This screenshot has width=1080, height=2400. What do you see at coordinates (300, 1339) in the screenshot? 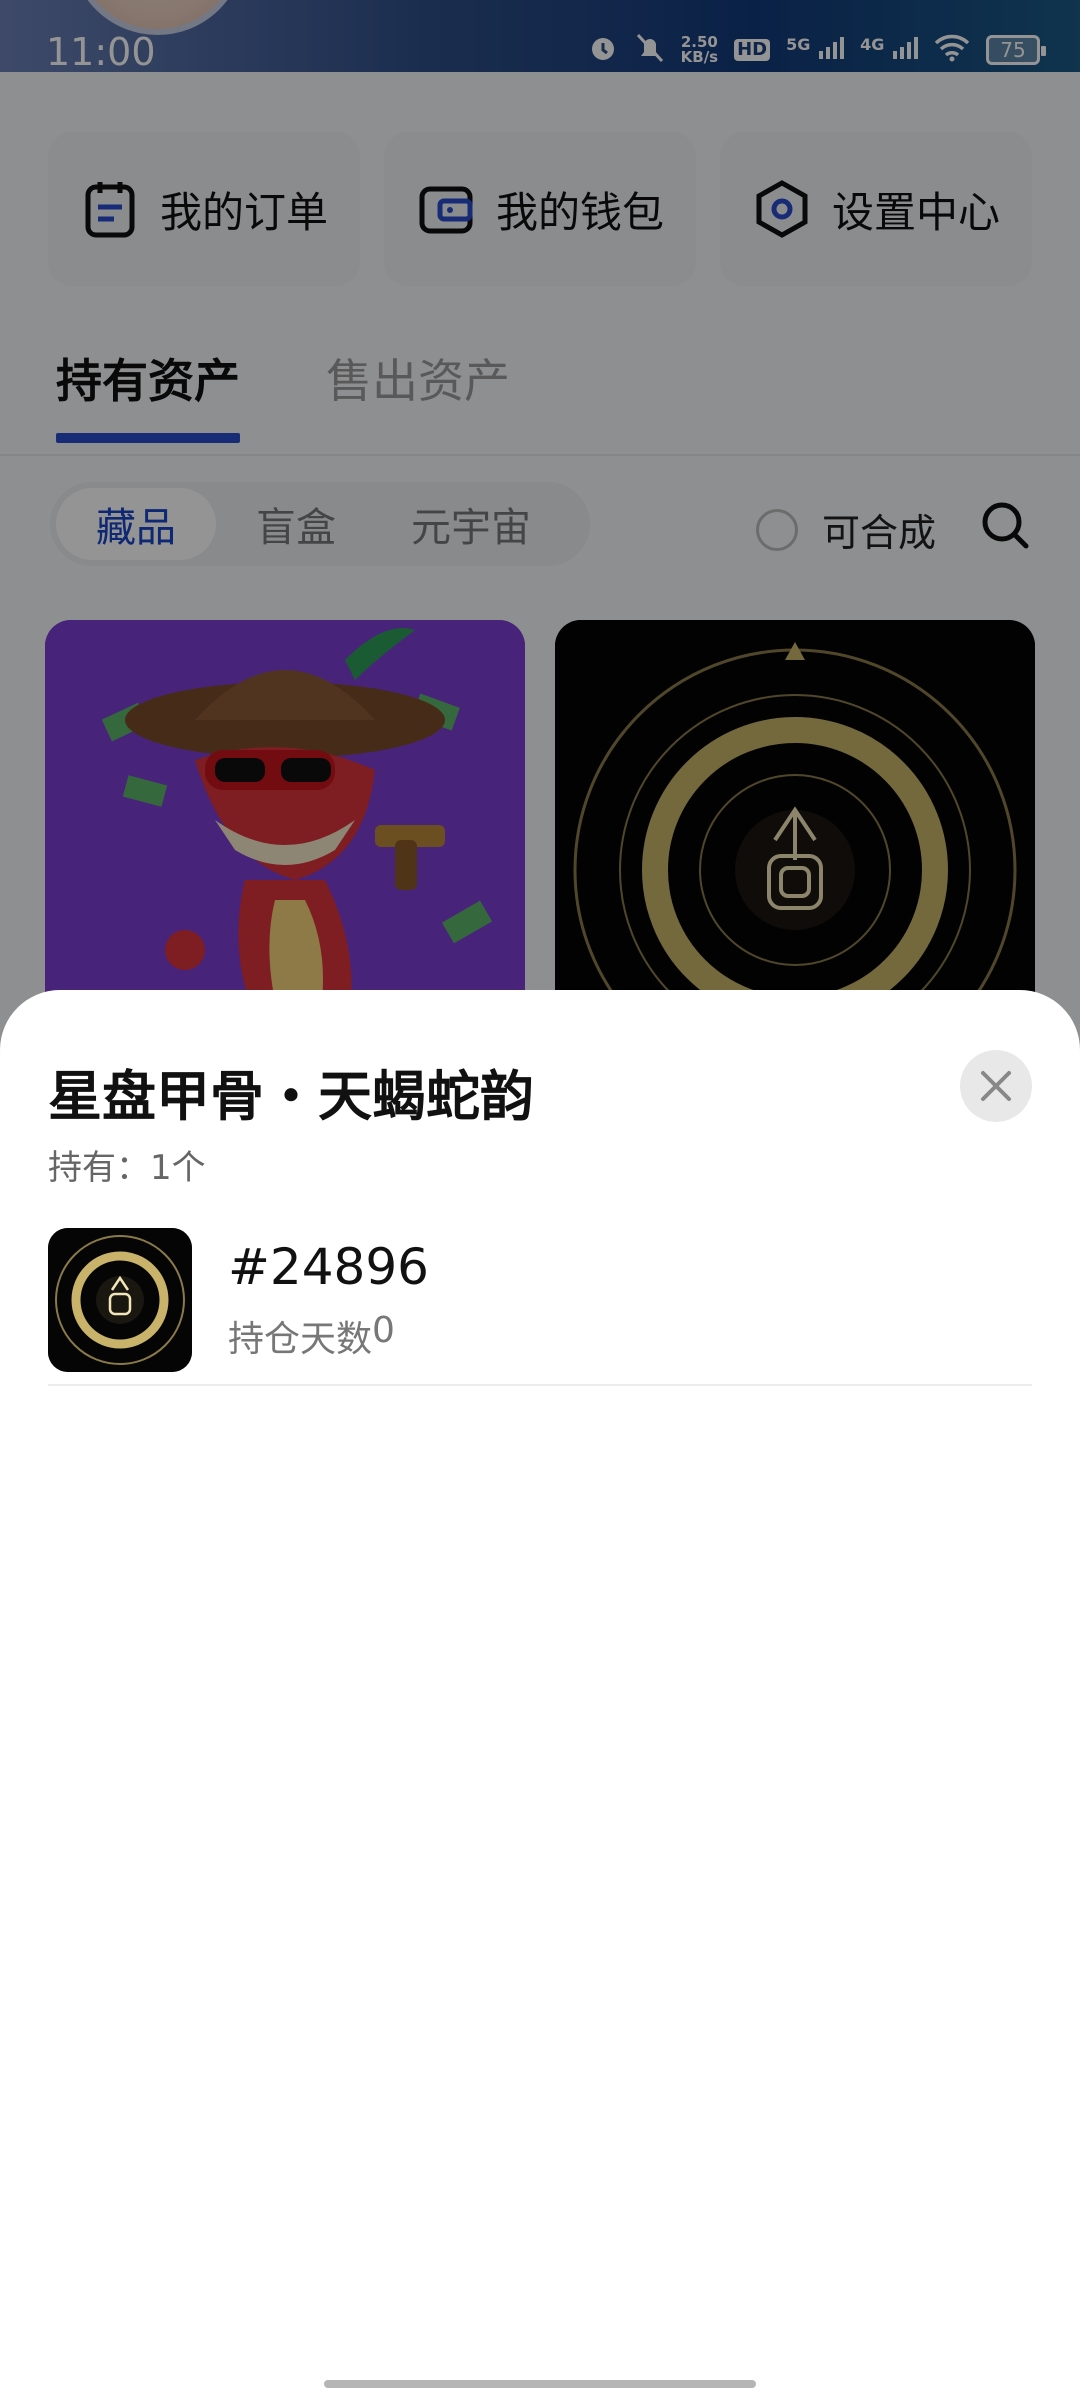
I see `holding-days-label: 持仓天数` at bounding box center [300, 1339].